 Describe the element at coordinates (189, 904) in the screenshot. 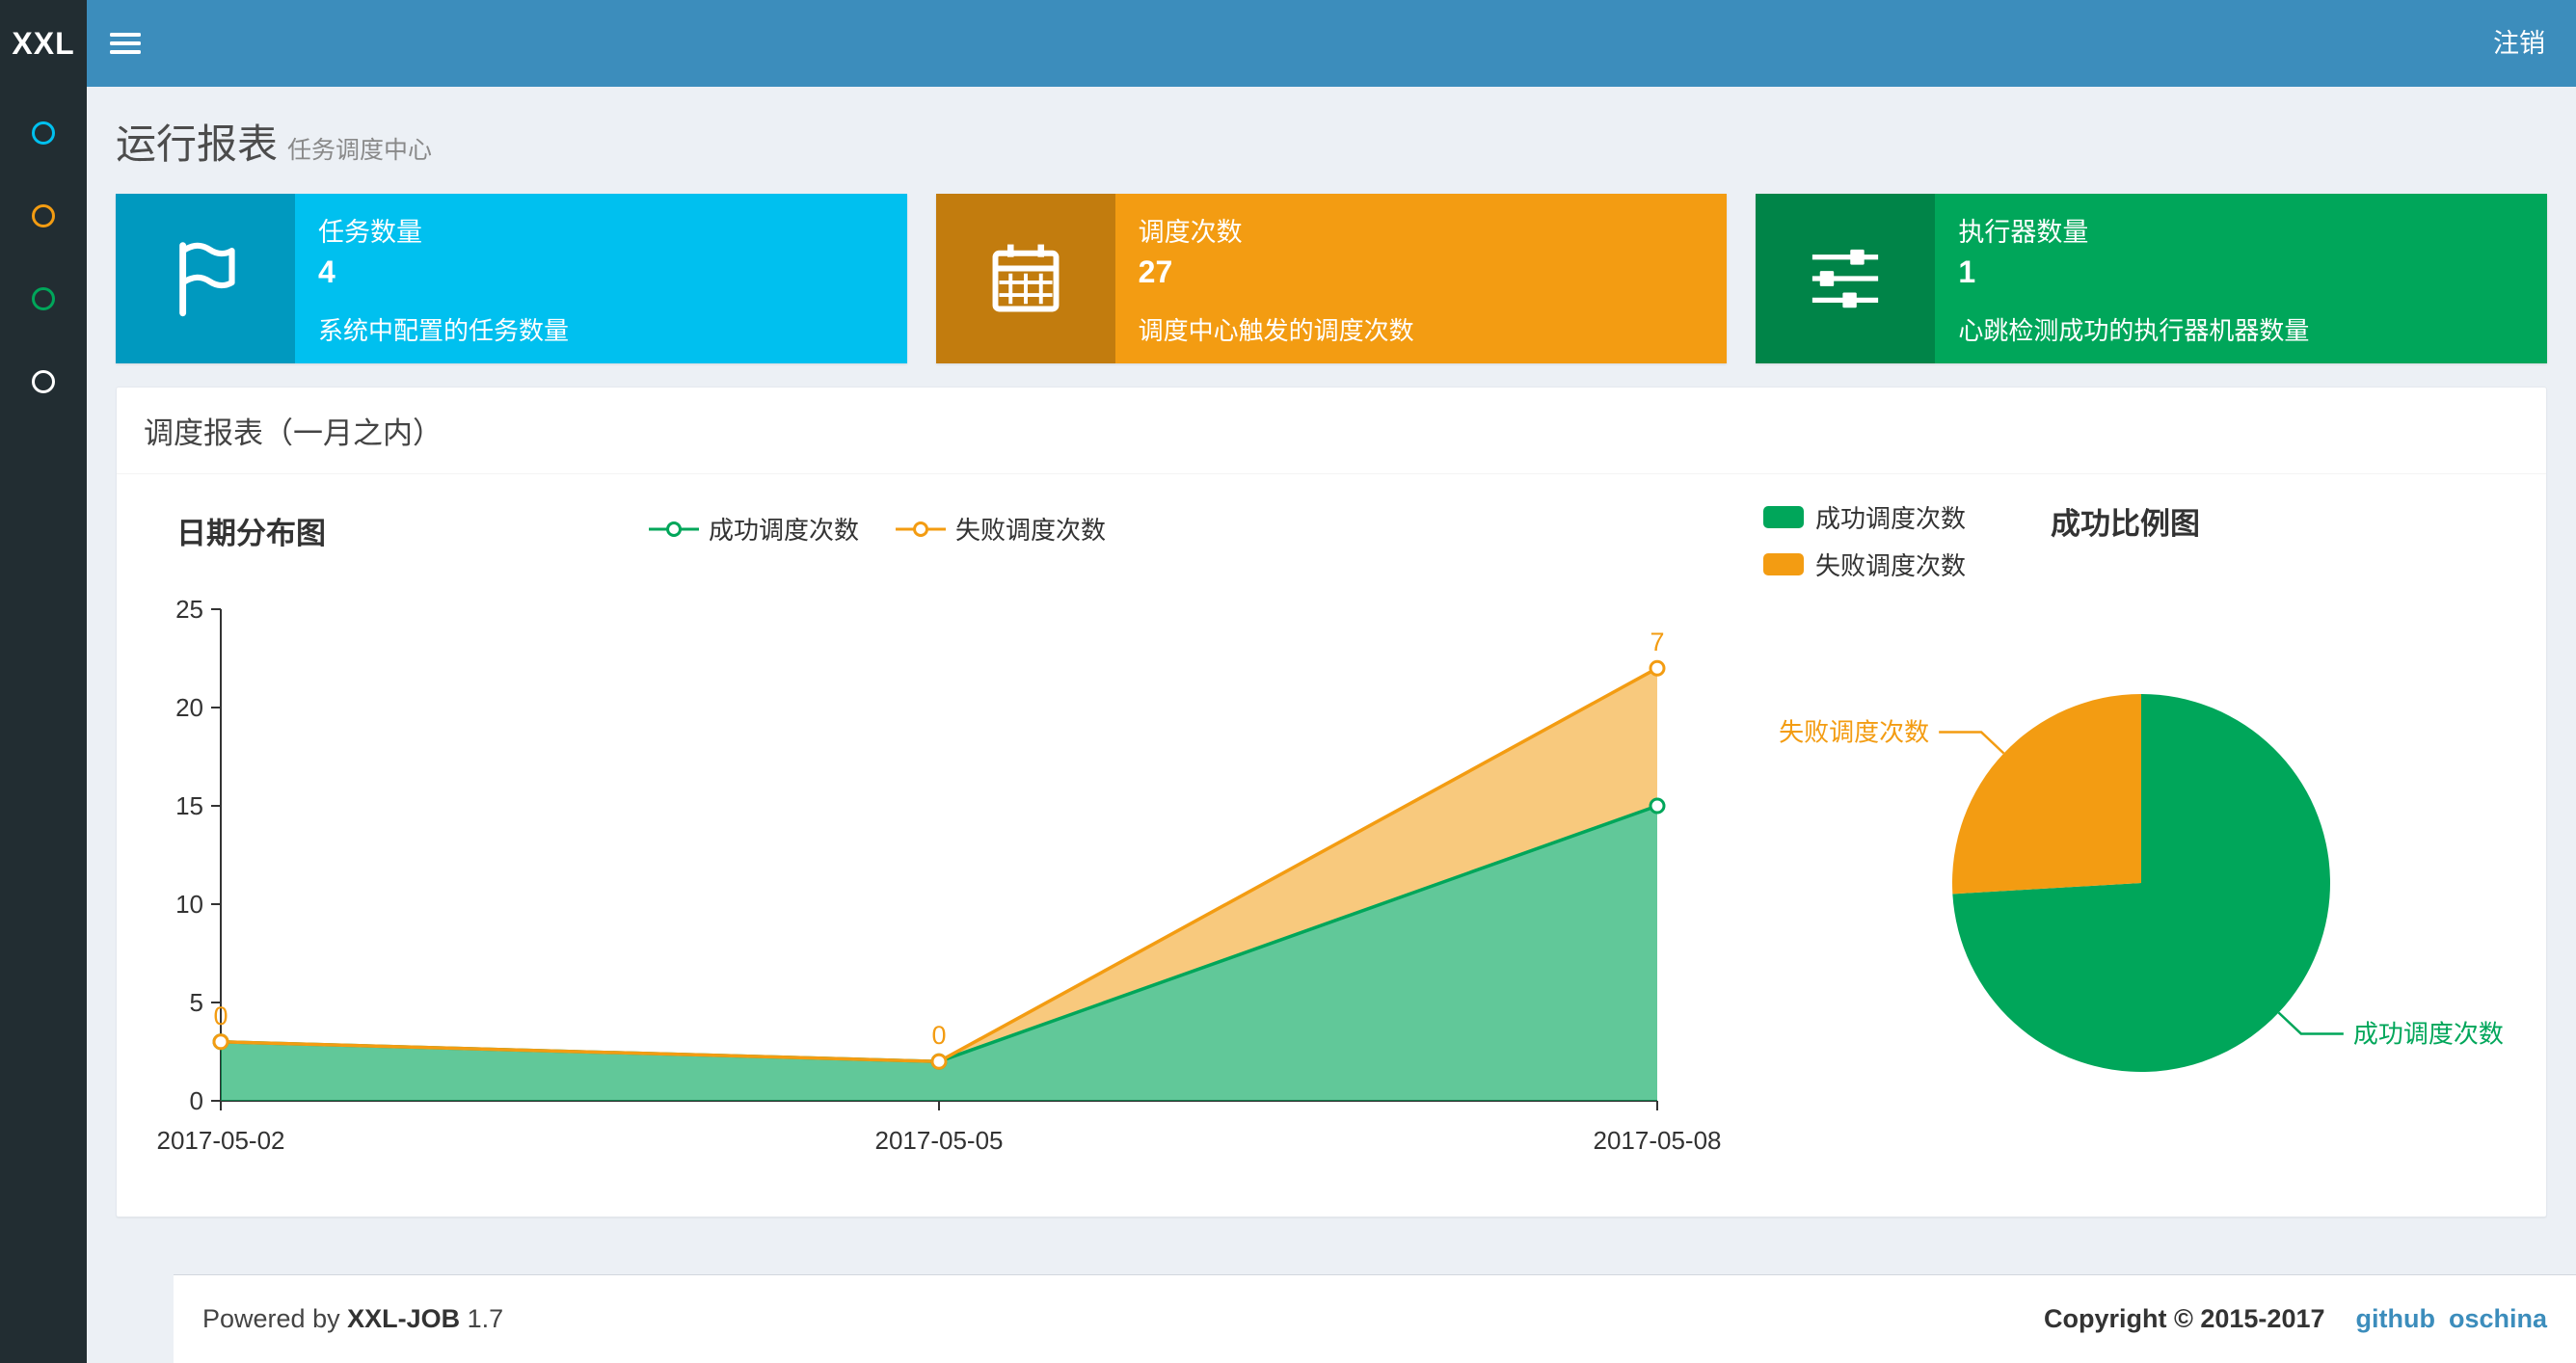

I see `svg-text: 10` at that location.